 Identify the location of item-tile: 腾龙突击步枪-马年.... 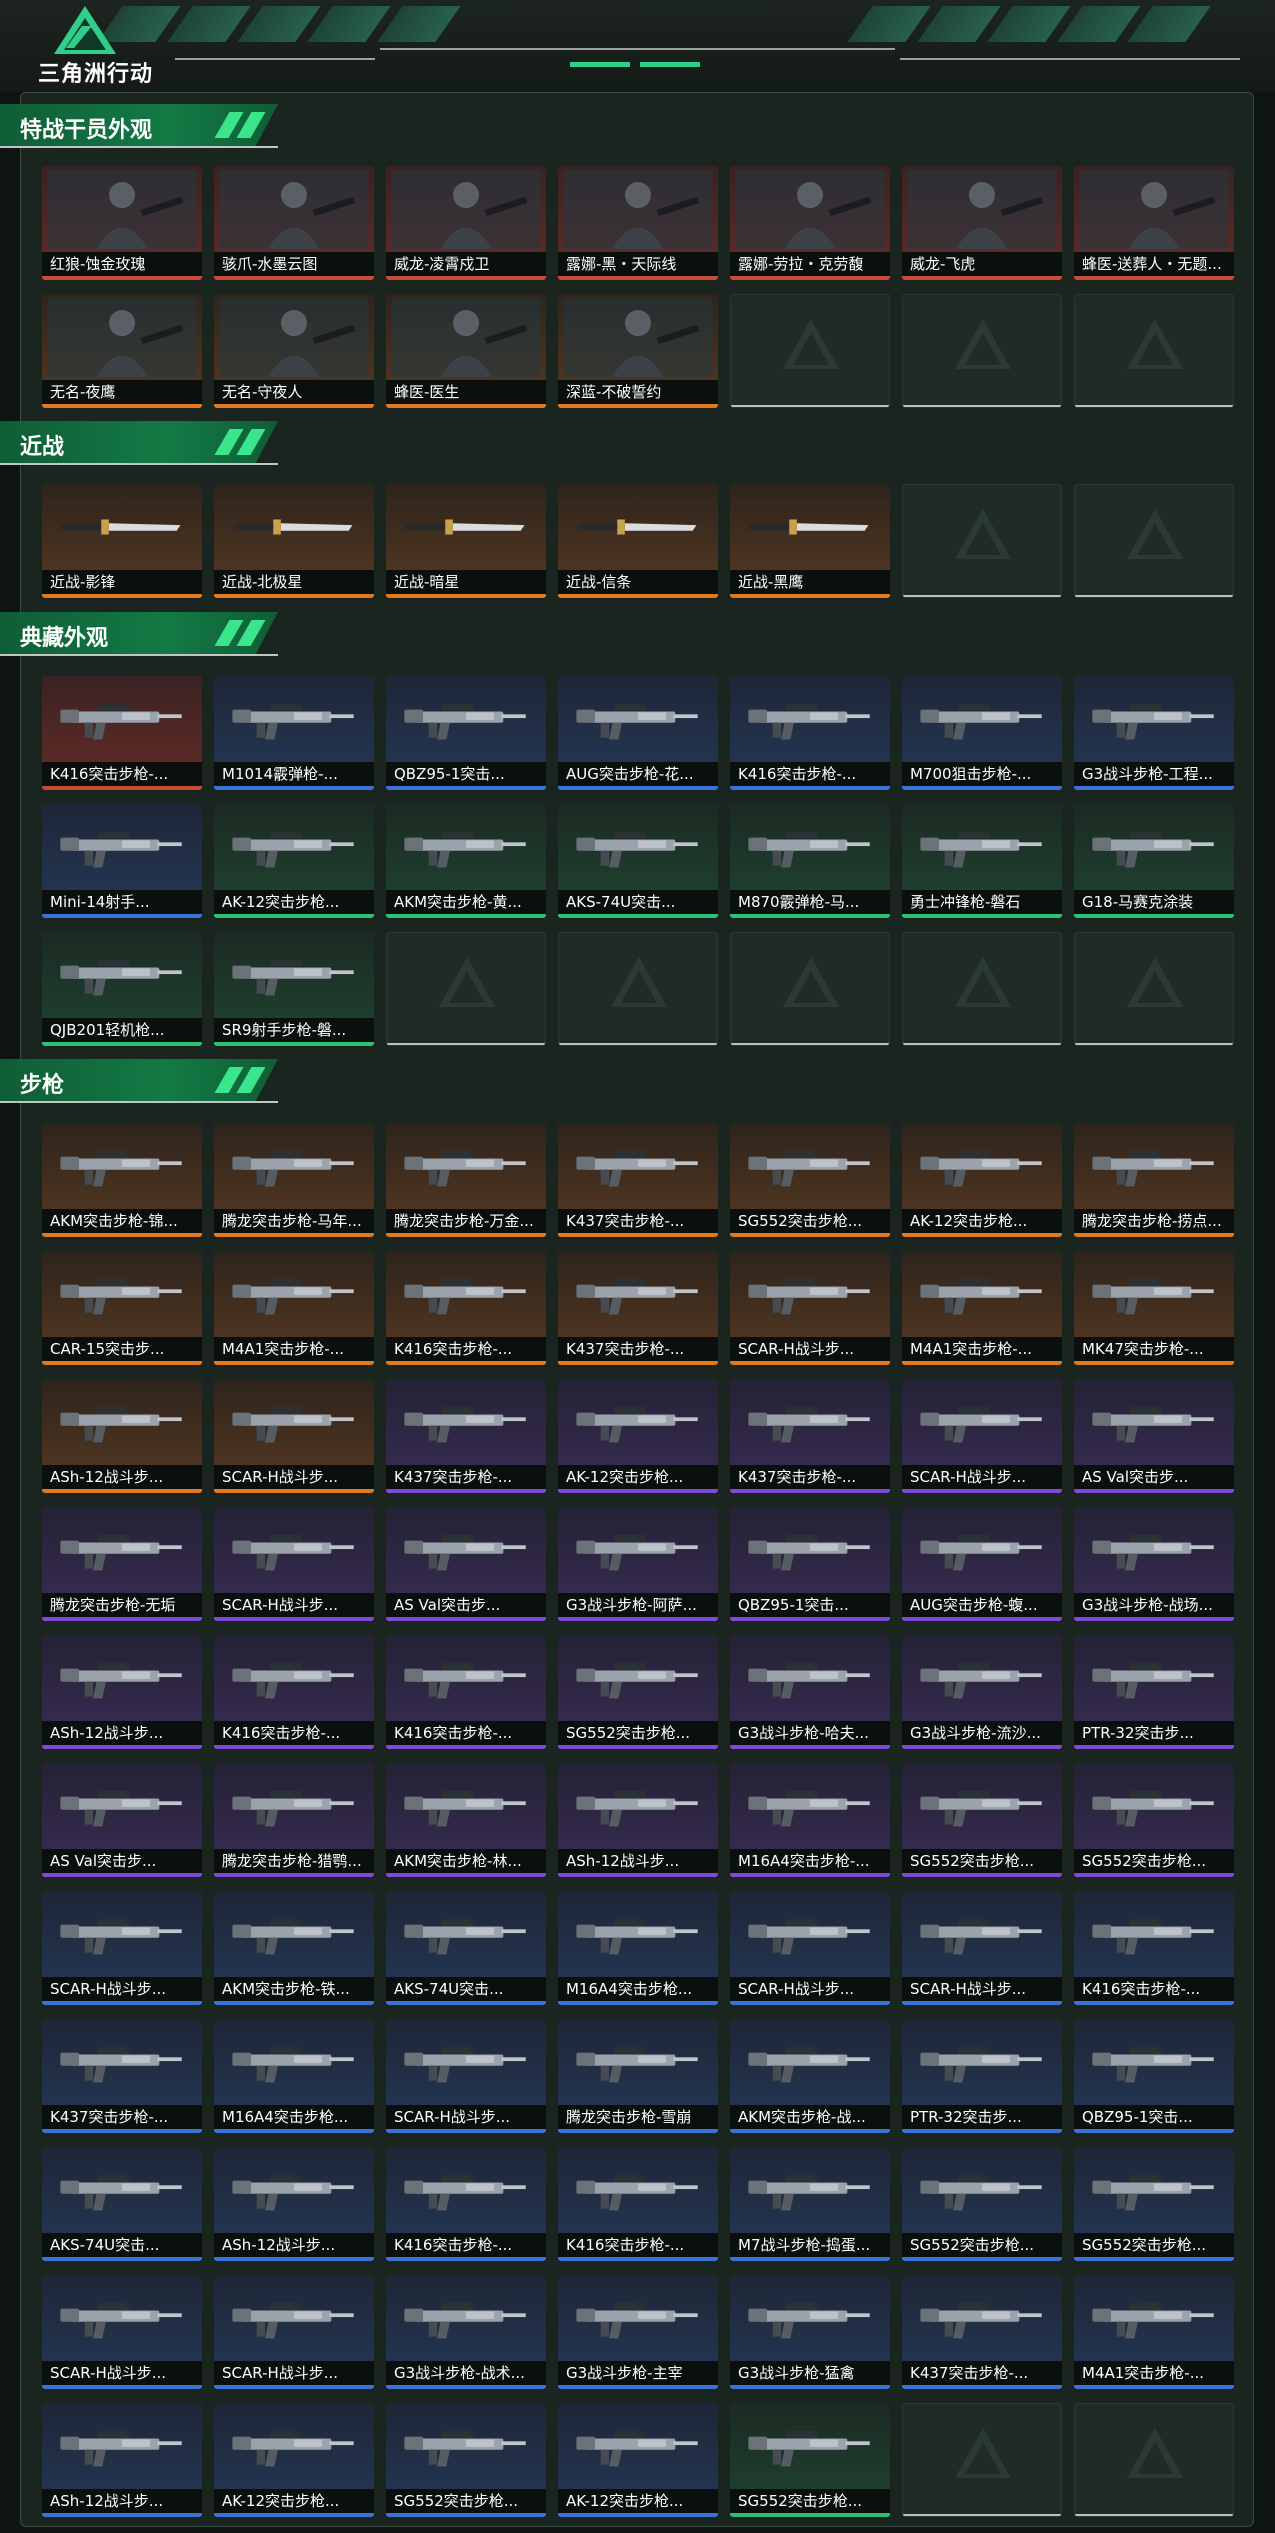
(294, 1180).